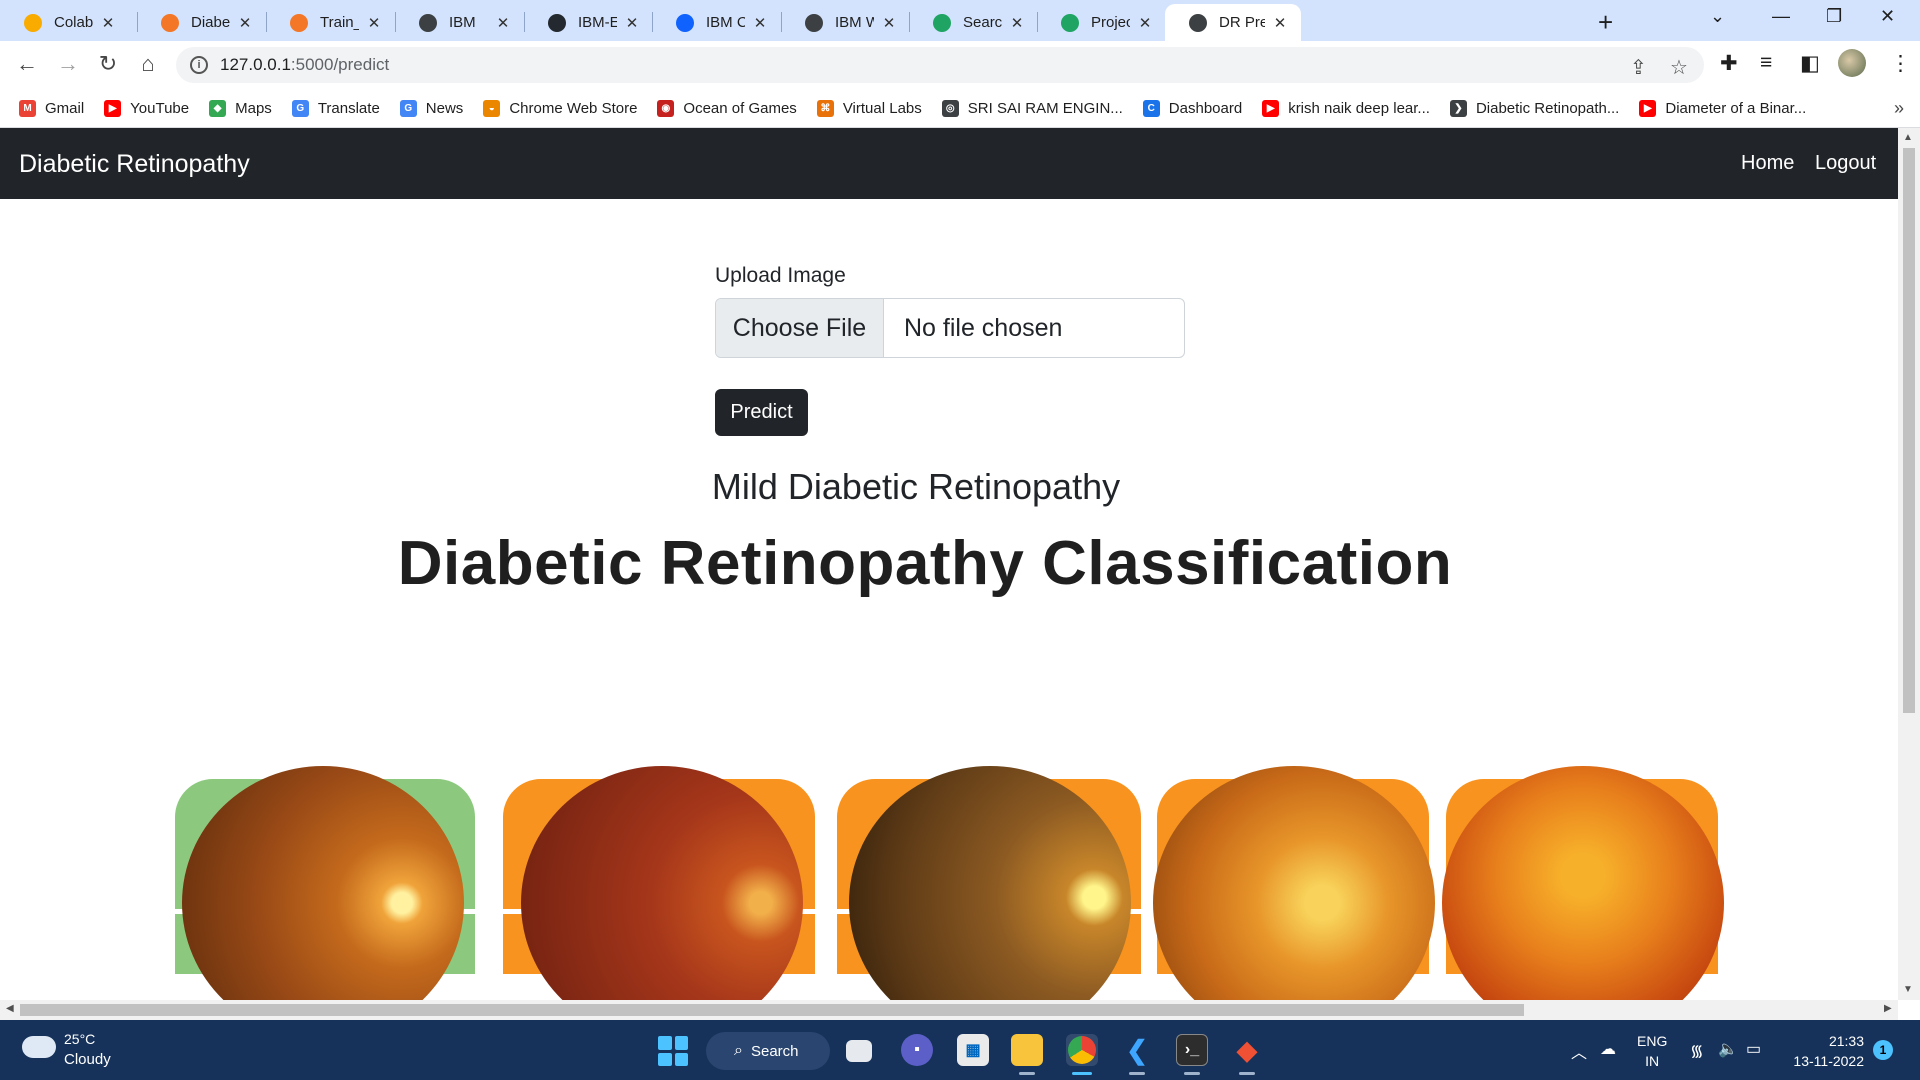 The height and width of the screenshot is (1080, 1920). I want to click on scroll-down-icon: ▼, so click(1908, 989).